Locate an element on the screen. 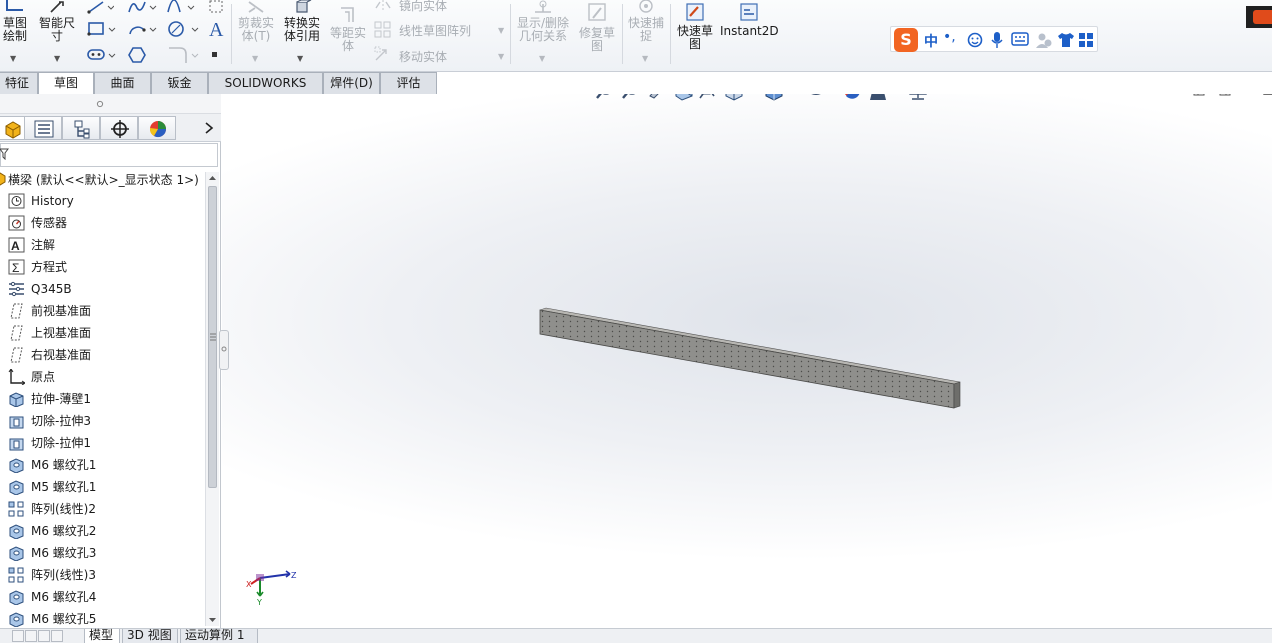 Image resolution: width=1272 pixels, height=643 pixels. property-manager-tab is located at coordinates (43, 128).